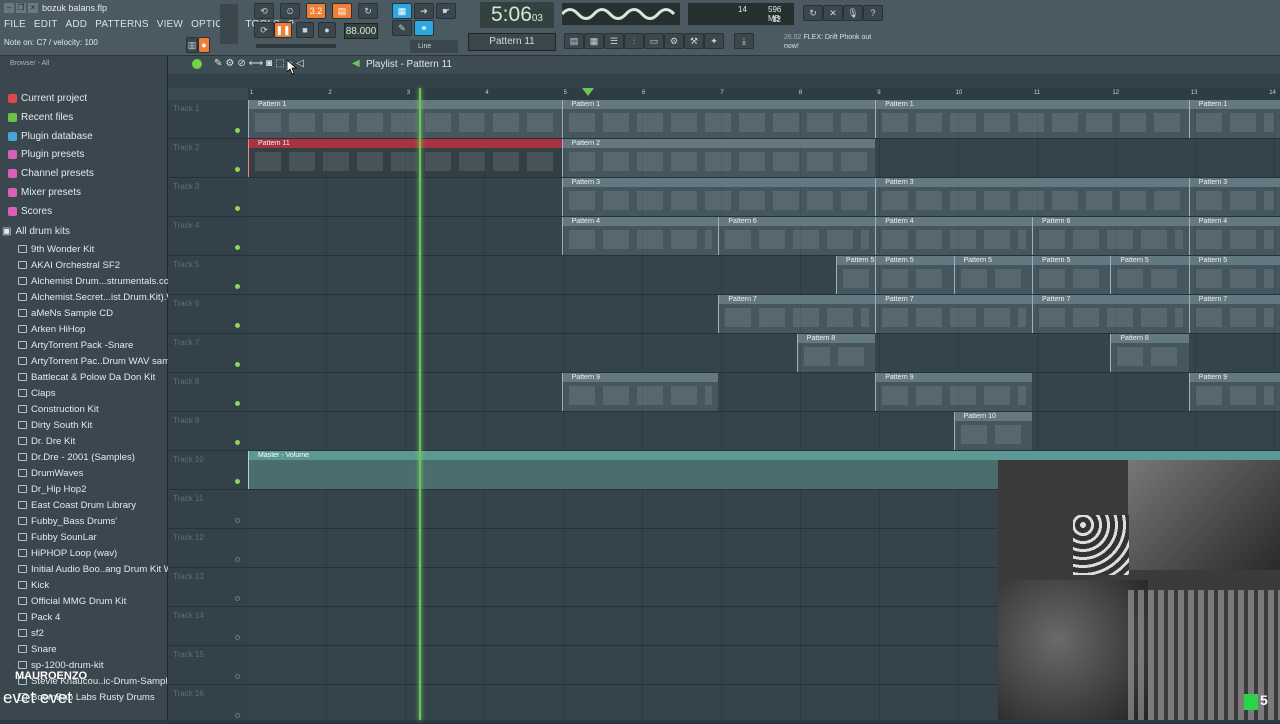 This screenshot has height=724, width=1280. I want to click on browser-folder: Kick, so click(33, 585).